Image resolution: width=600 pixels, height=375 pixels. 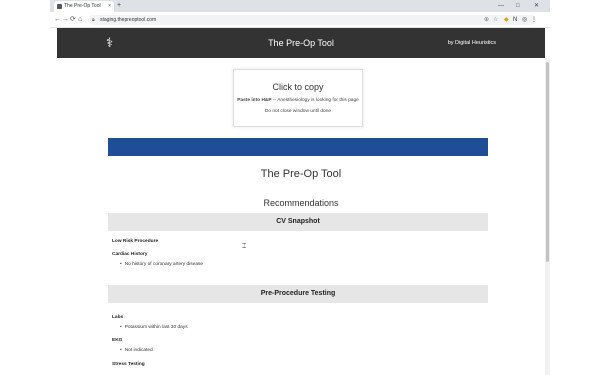 What do you see at coordinates (301, 174) in the screenshot?
I see `page-title: The Pre-Op Tool` at bounding box center [301, 174].